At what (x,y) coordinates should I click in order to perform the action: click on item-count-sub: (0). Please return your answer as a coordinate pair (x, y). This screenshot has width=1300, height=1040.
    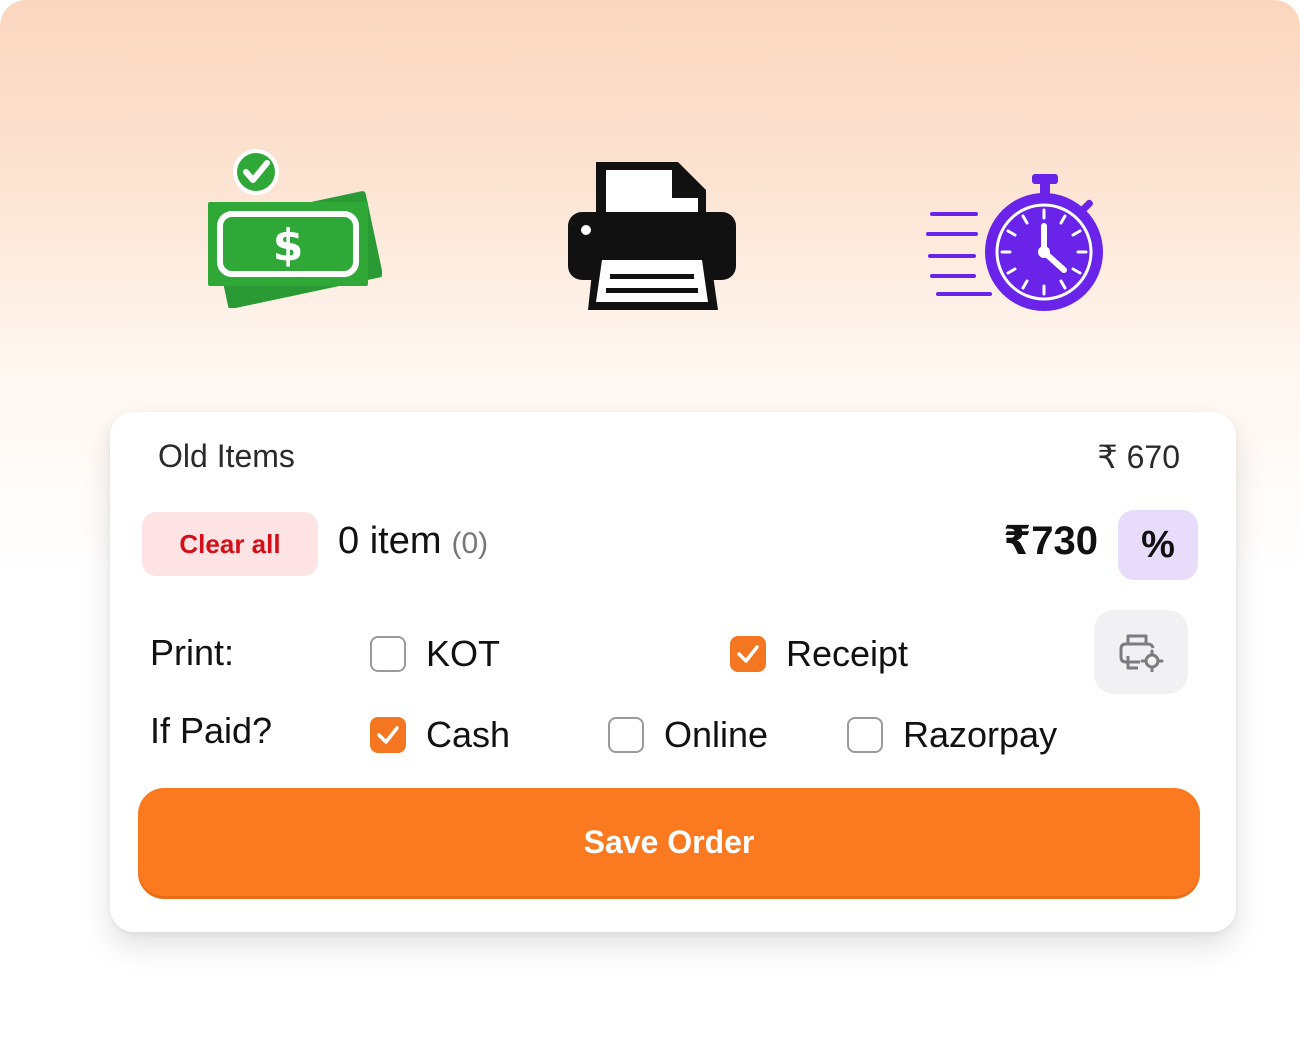
    Looking at the image, I should click on (470, 543).